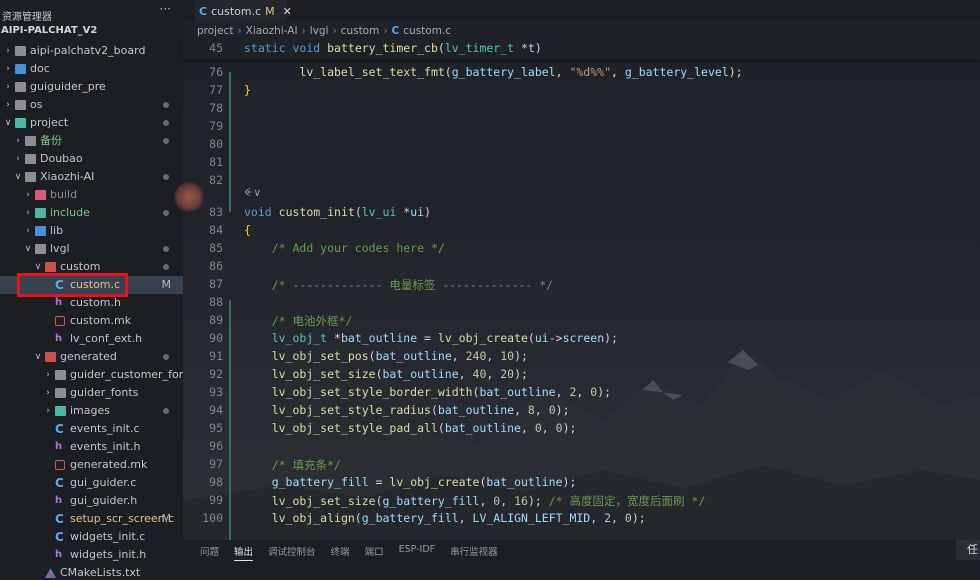 The height and width of the screenshot is (580, 980). What do you see at coordinates (247, 230) in the screenshot?
I see `code-line: {` at bounding box center [247, 230].